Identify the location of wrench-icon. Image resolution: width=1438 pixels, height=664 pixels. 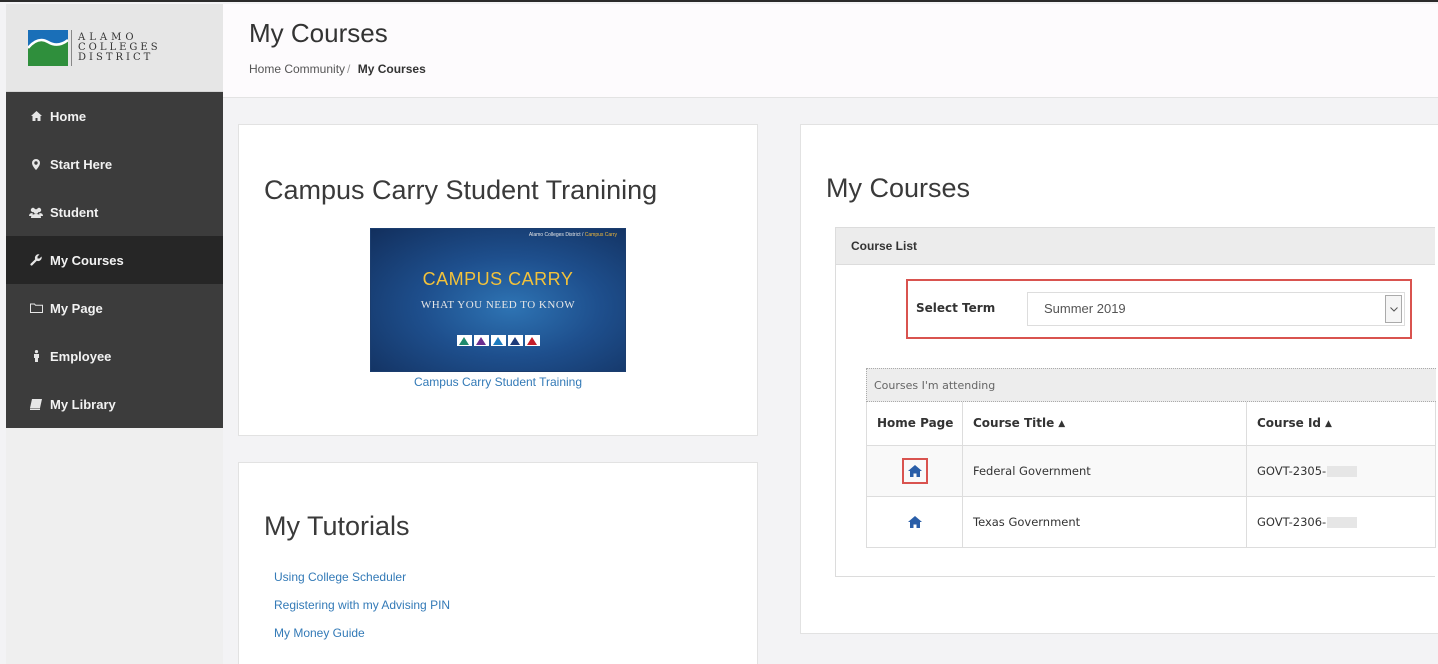
(36, 260).